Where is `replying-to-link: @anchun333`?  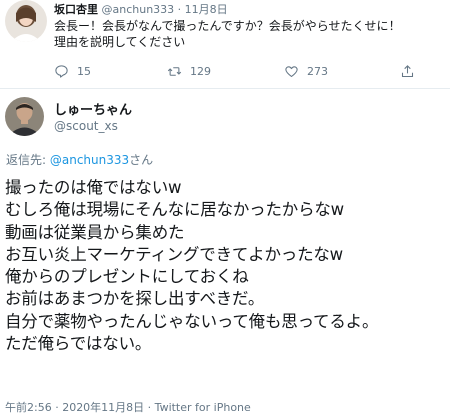
replying-to-link: @anchun333 is located at coordinates (89, 160).